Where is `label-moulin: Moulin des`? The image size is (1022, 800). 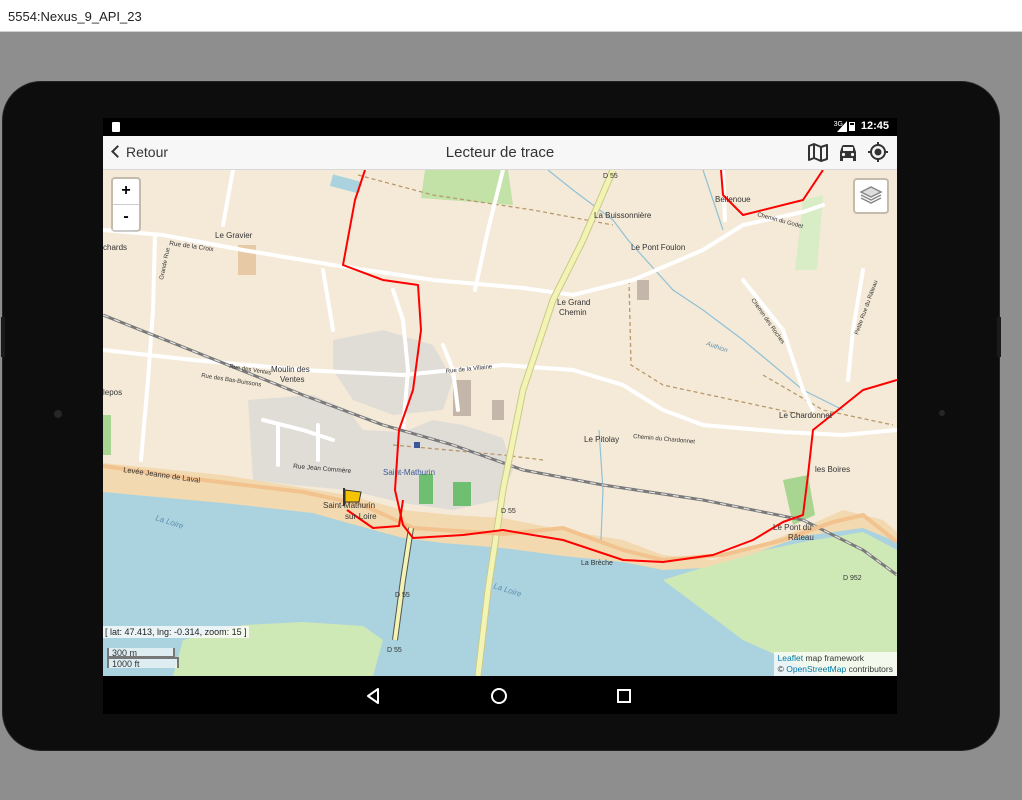 label-moulin: Moulin des is located at coordinates (290, 369).